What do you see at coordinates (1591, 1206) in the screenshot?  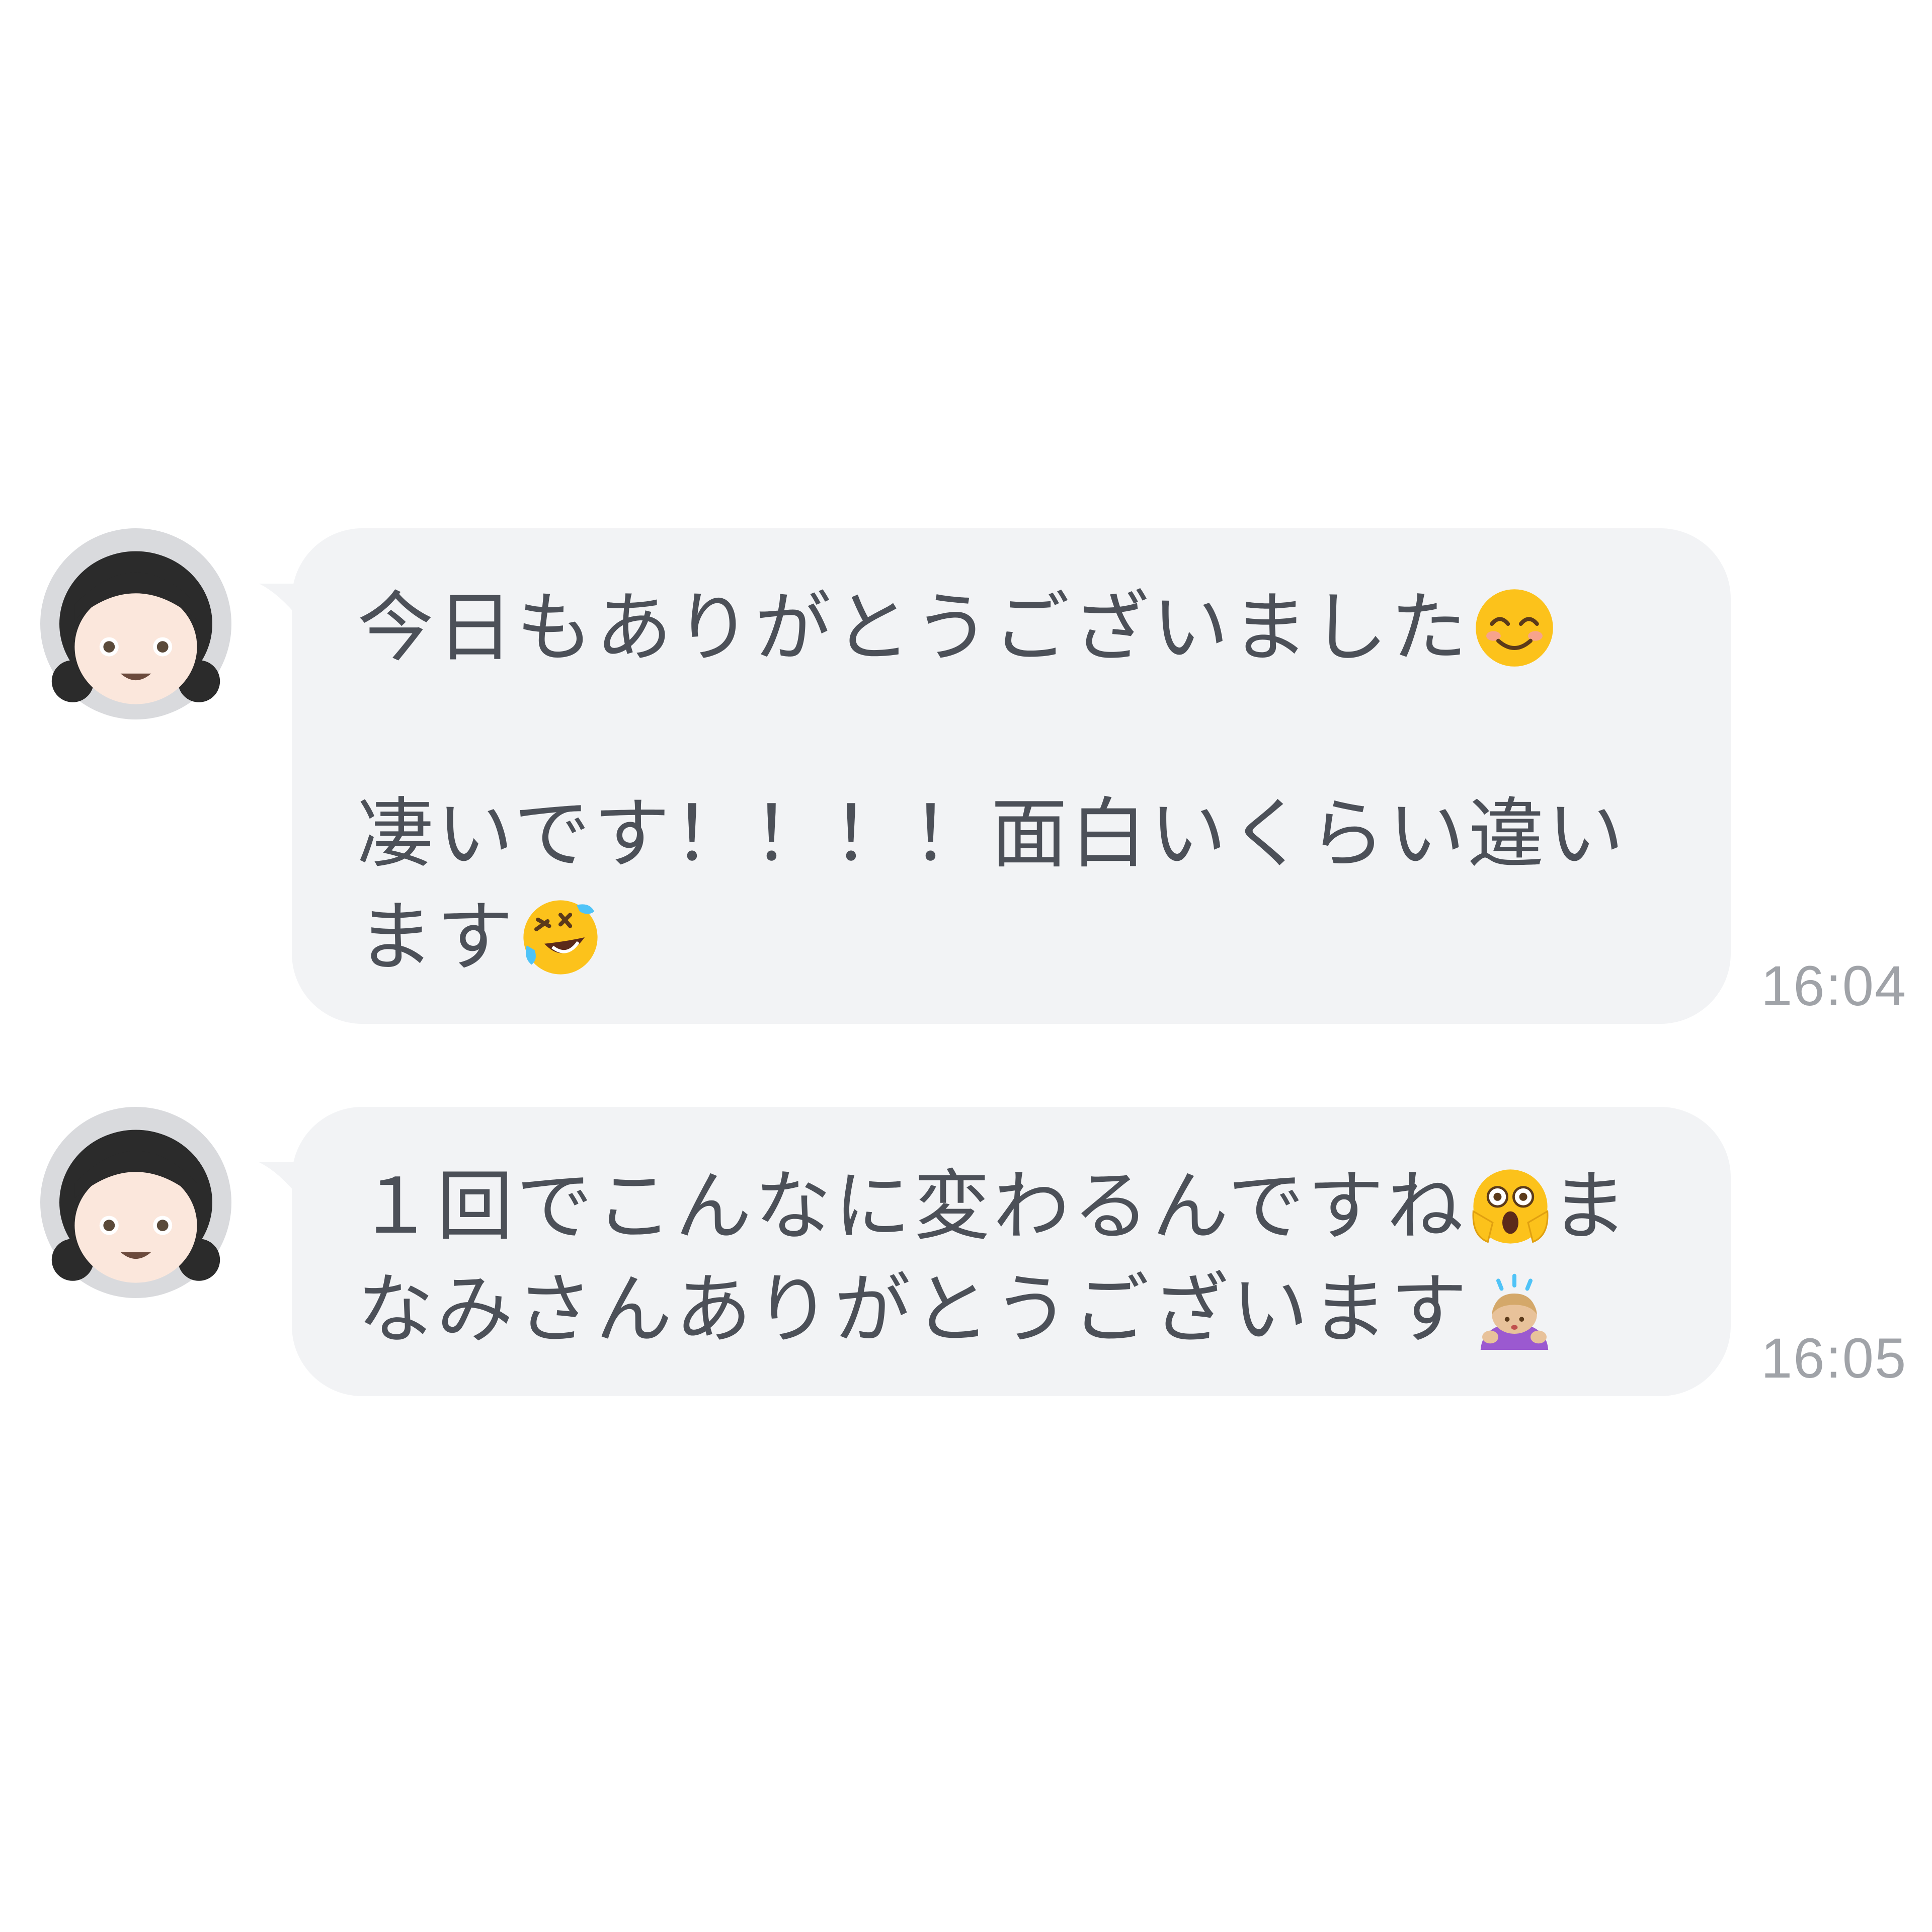 I see `message-text: ま` at bounding box center [1591, 1206].